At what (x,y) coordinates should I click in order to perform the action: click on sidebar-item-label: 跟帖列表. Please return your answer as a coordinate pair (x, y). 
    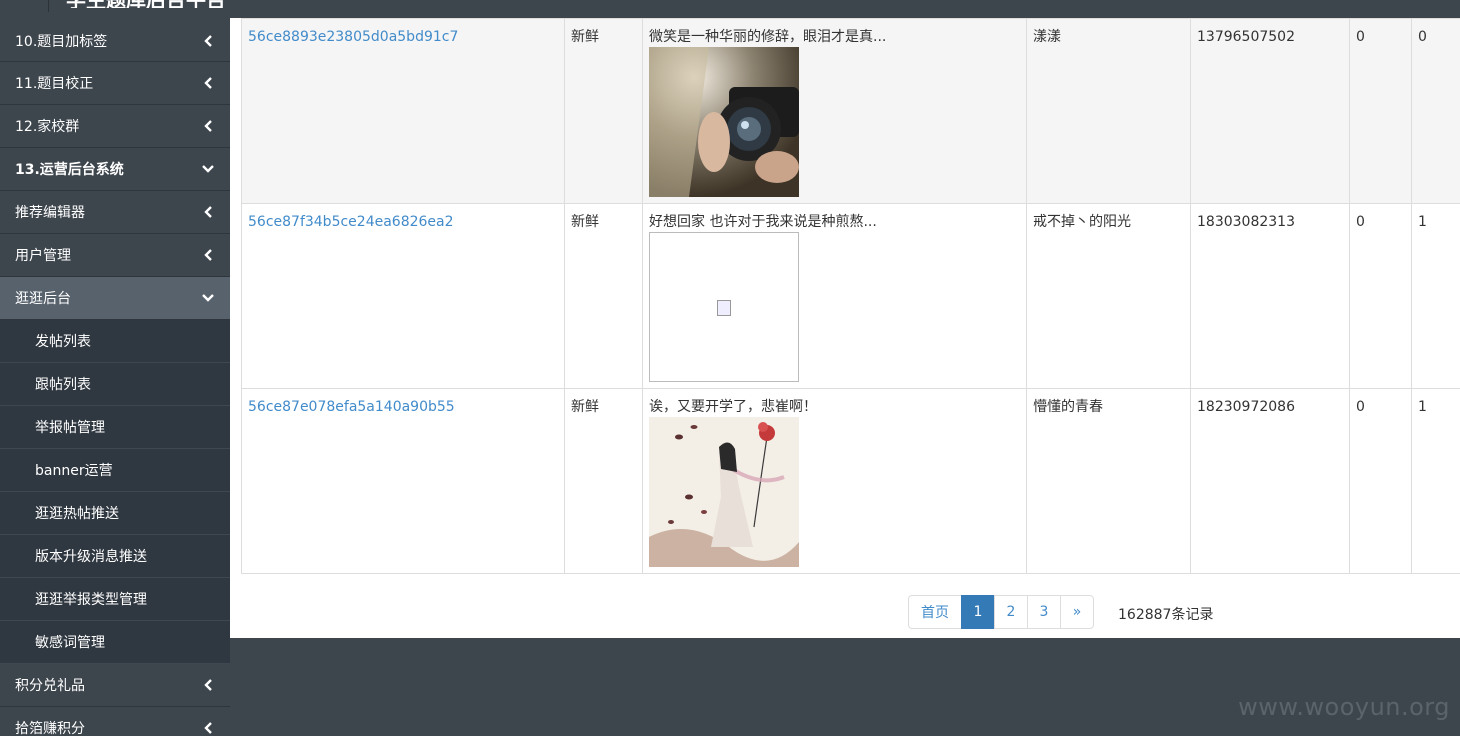
    Looking at the image, I should click on (63, 385).